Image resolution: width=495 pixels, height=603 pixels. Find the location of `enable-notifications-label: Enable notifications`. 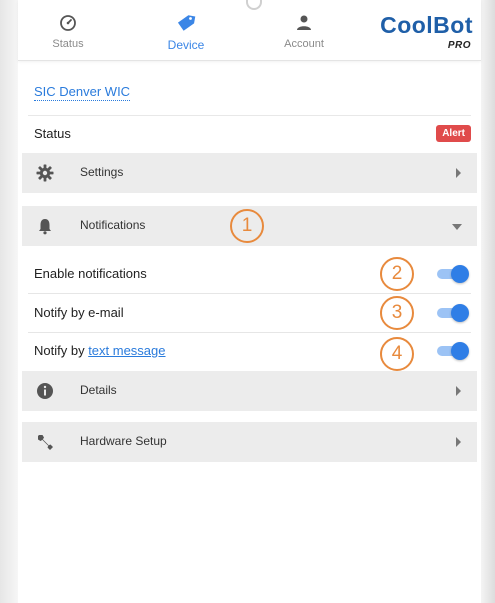

enable-notifications-label: Enable notifications is located at coordinates (90, 273).